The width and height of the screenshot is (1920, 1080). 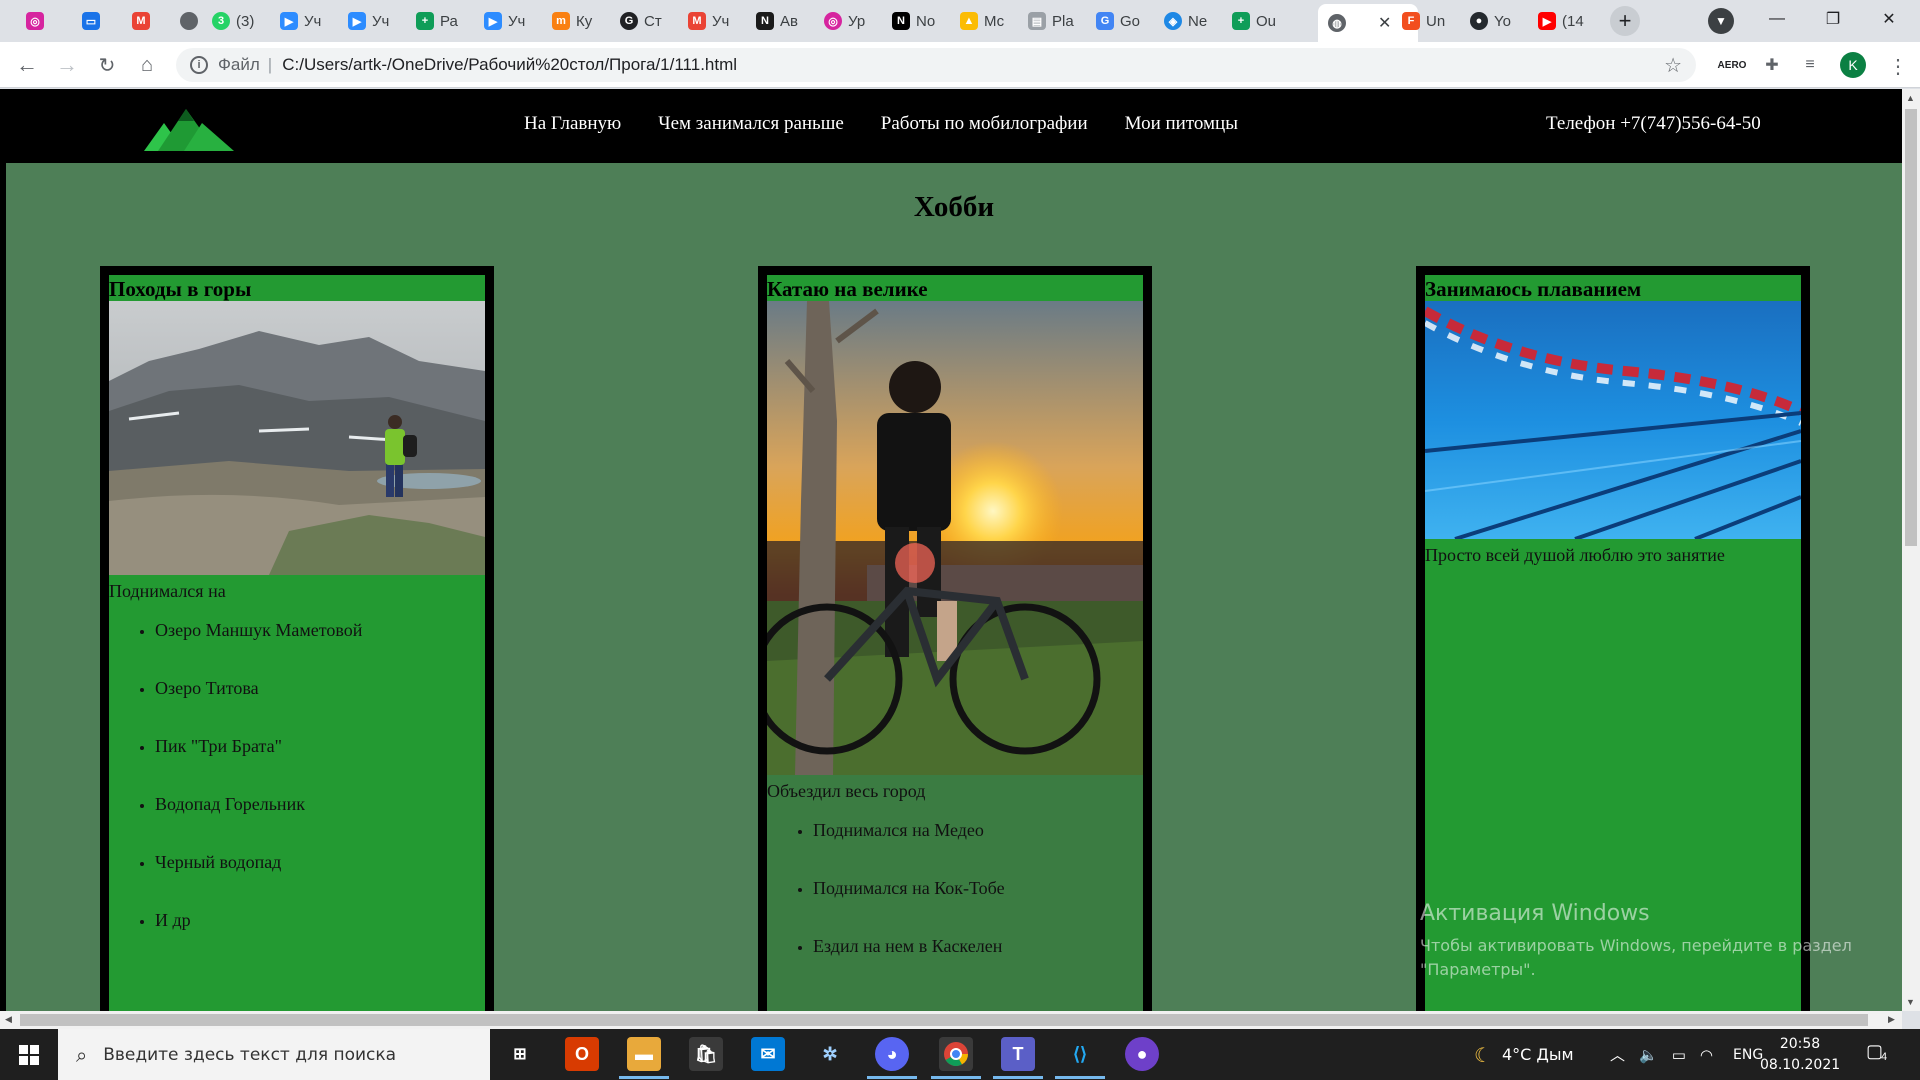 I want to click on close-window-button: ✕, so click(x=1889, y=19).